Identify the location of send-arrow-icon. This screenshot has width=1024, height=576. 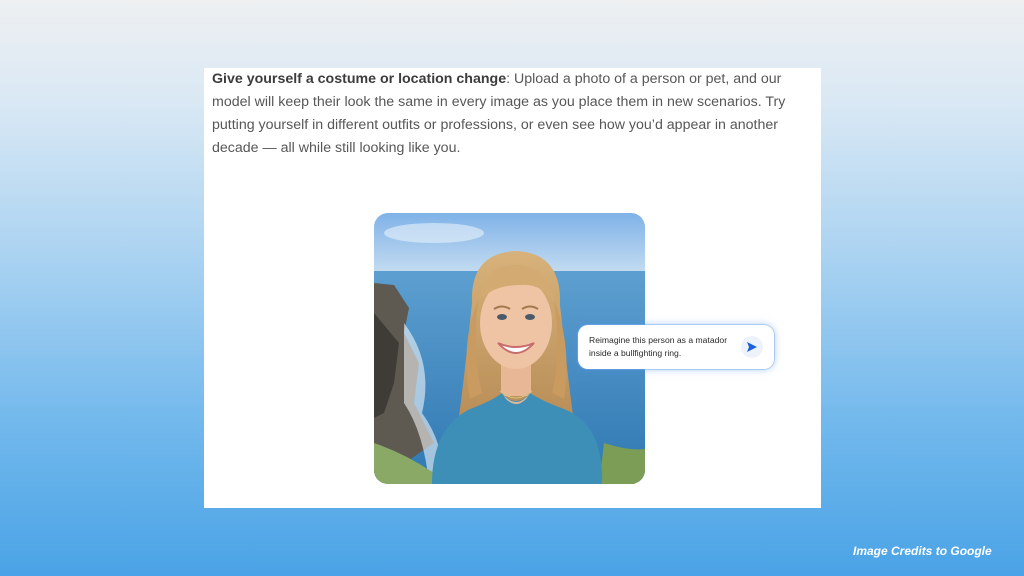
(752, 347).